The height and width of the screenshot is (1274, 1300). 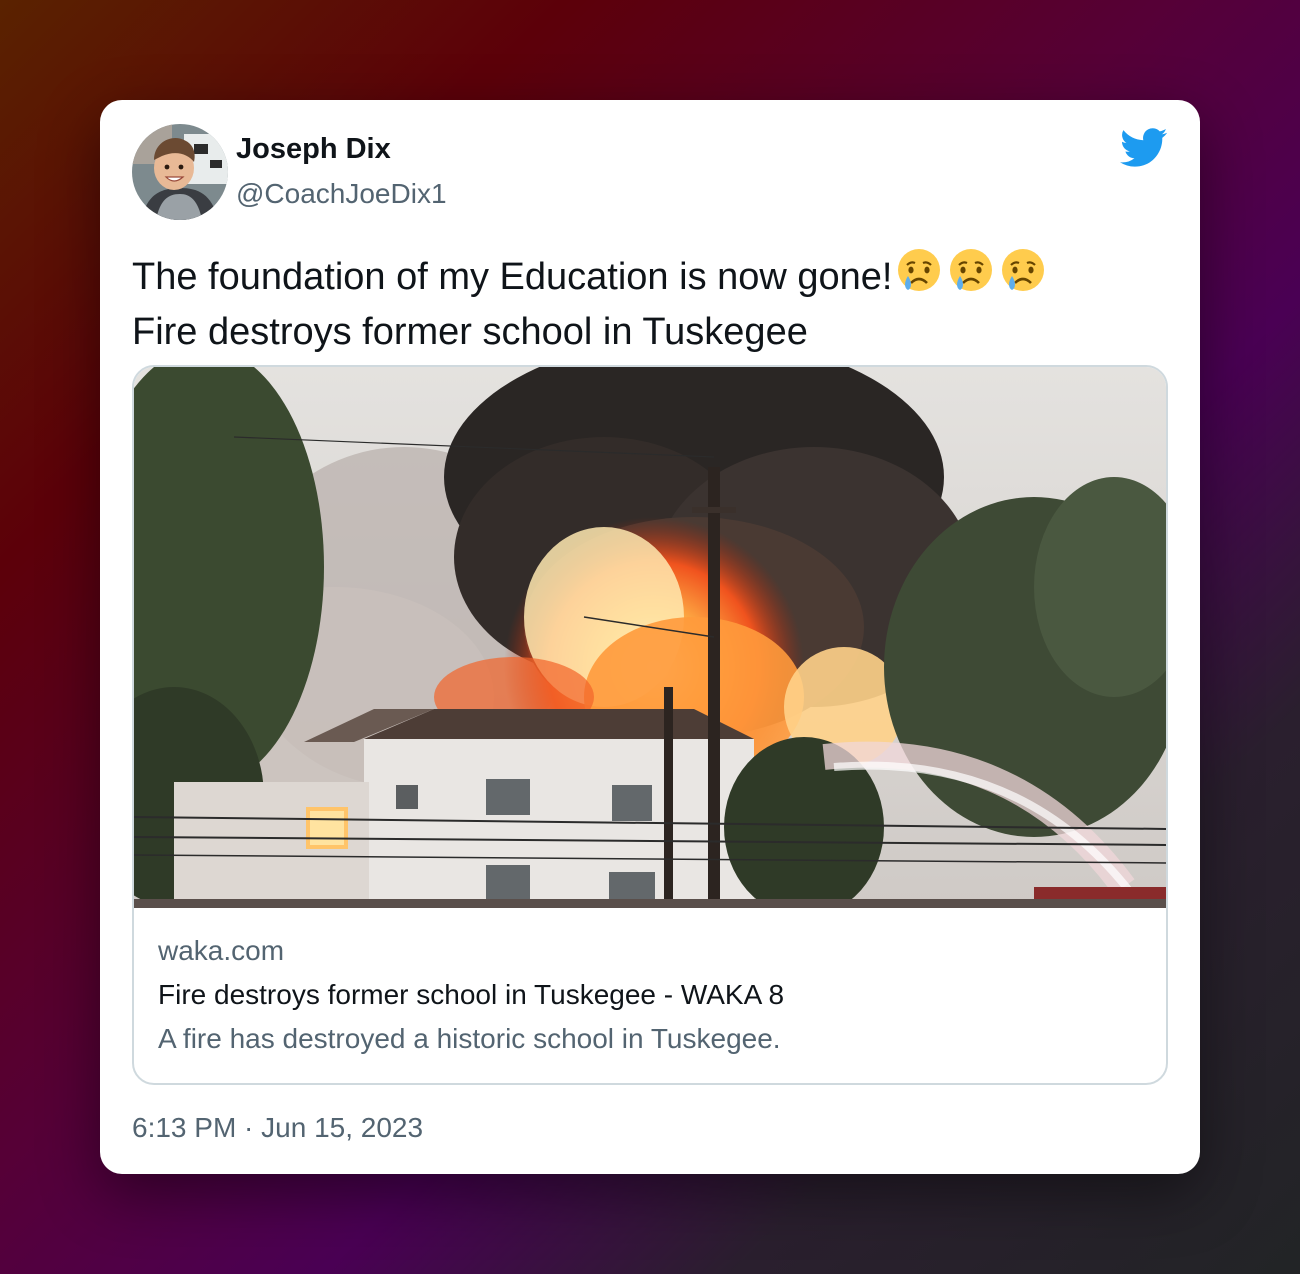 What do you see at coordinates (313, 149) in the screenshot?
I see `author-name: Joseph Dix` at bounding box center [313, 149].